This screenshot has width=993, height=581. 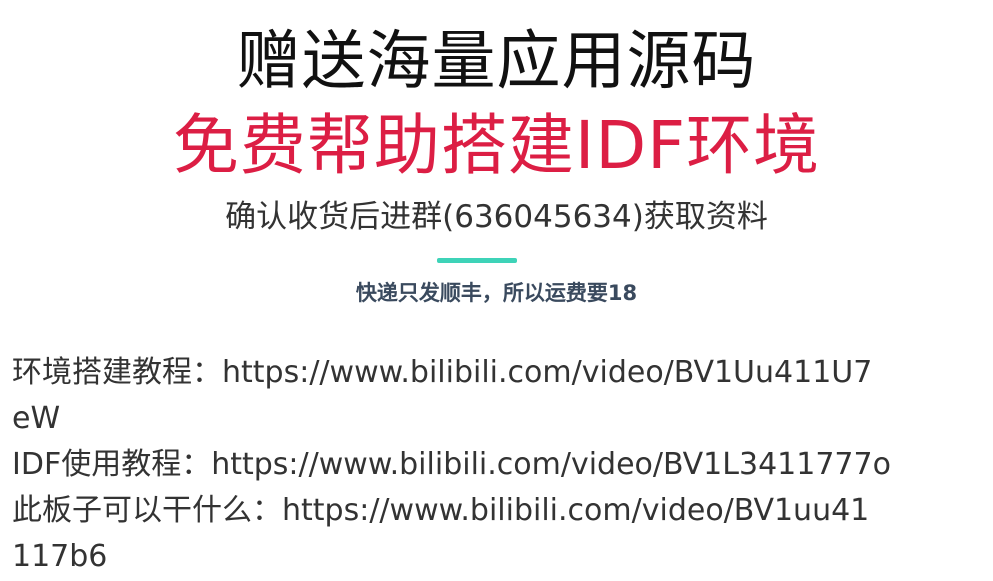 I want to click on link-label-usage: 此板子可以干什么：, so click(x=147, y=510).